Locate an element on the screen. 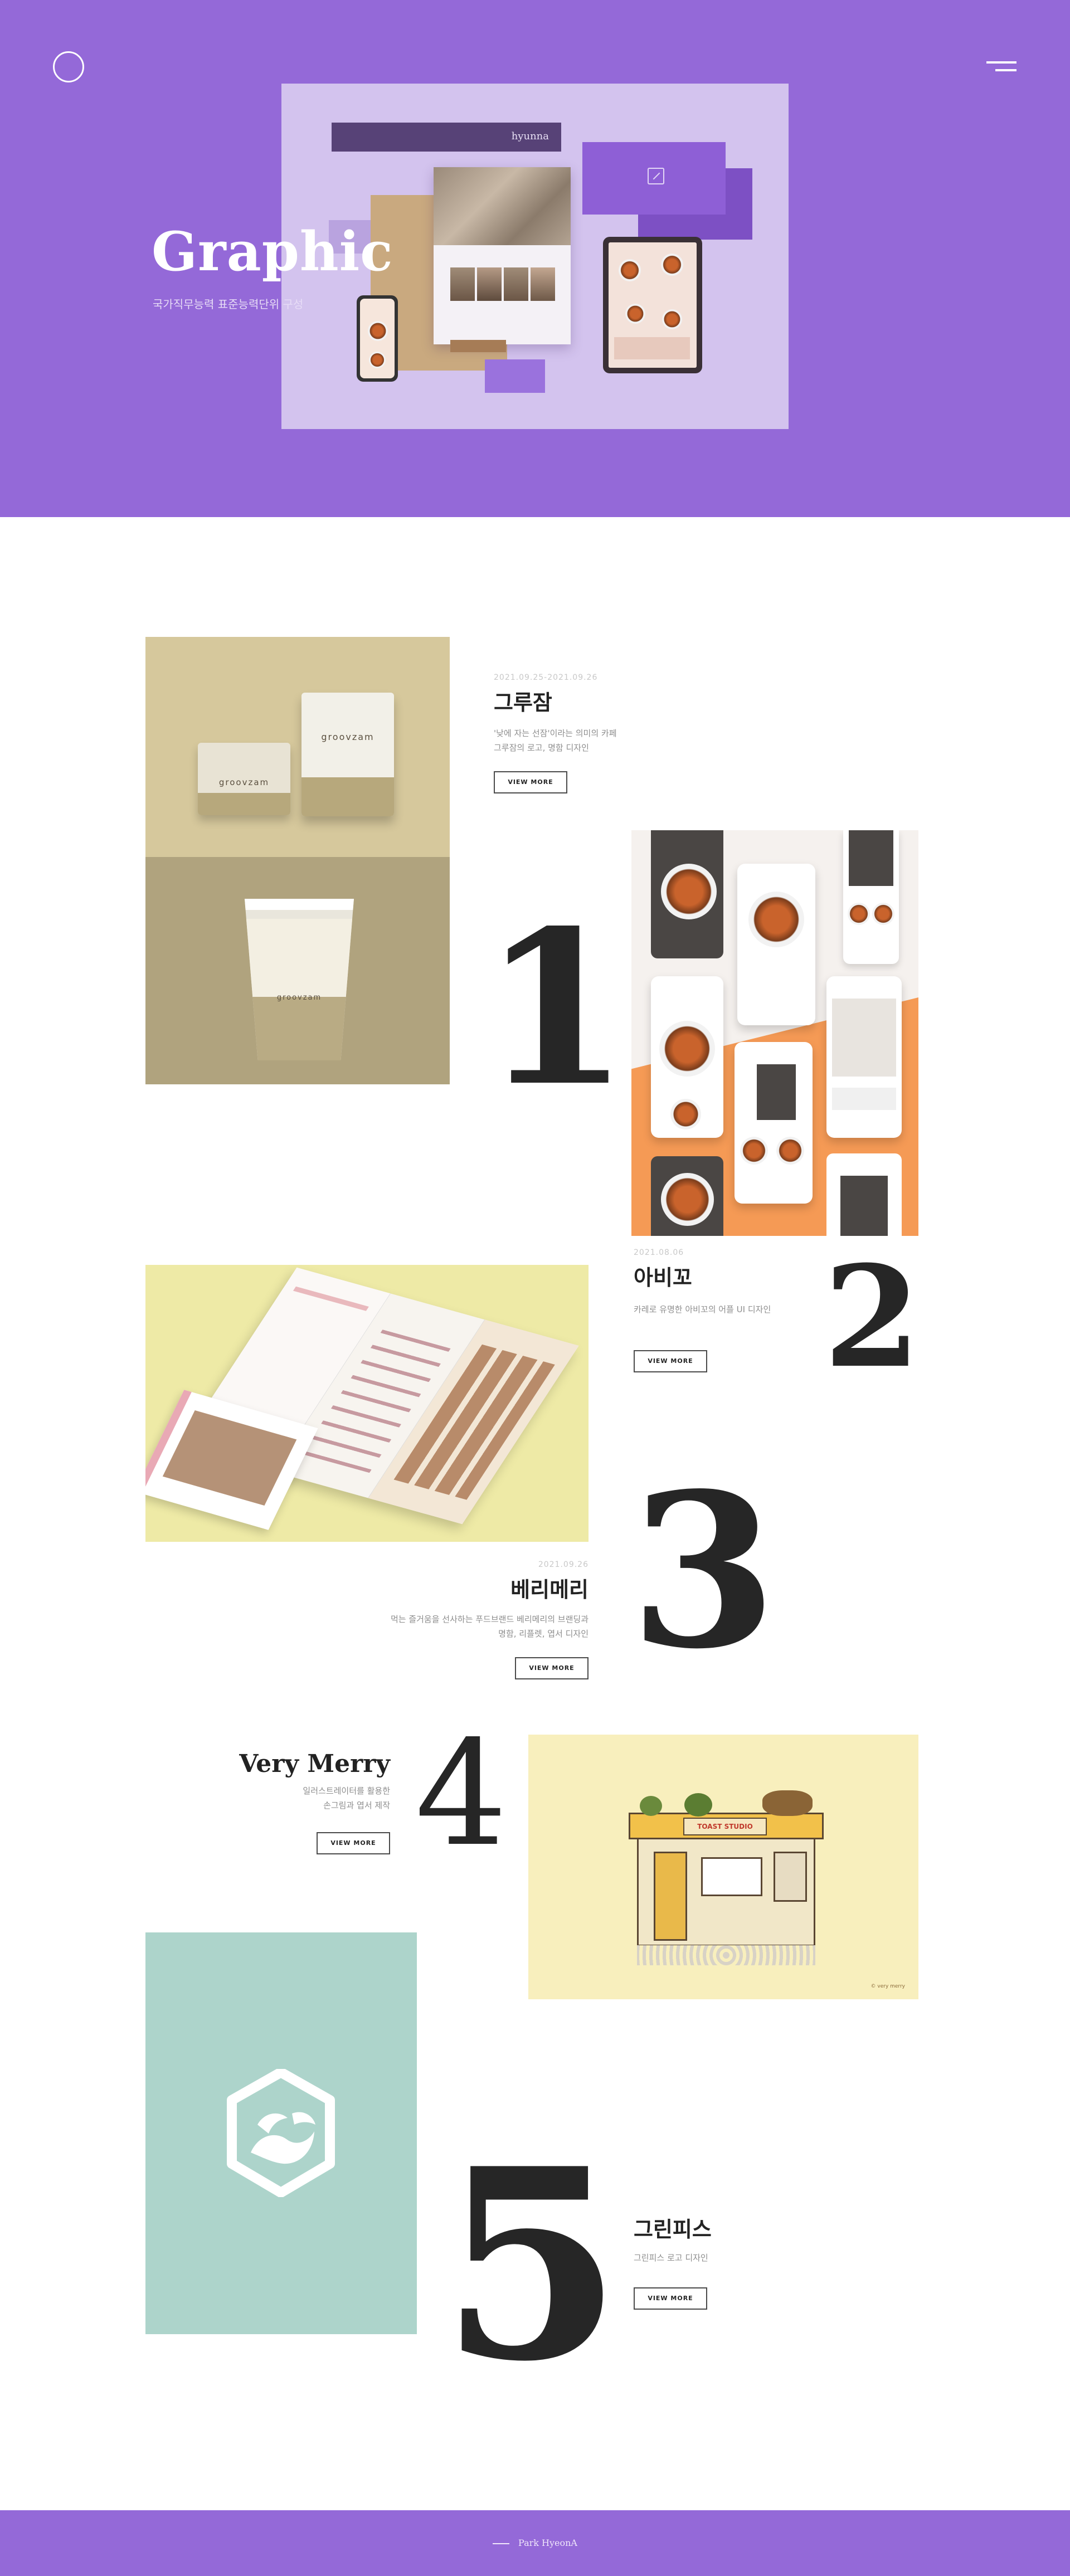 The width and height of the screenshot is (1070, 2576). project-3-title: 베리메리 is located at coordinates (549, 1590).